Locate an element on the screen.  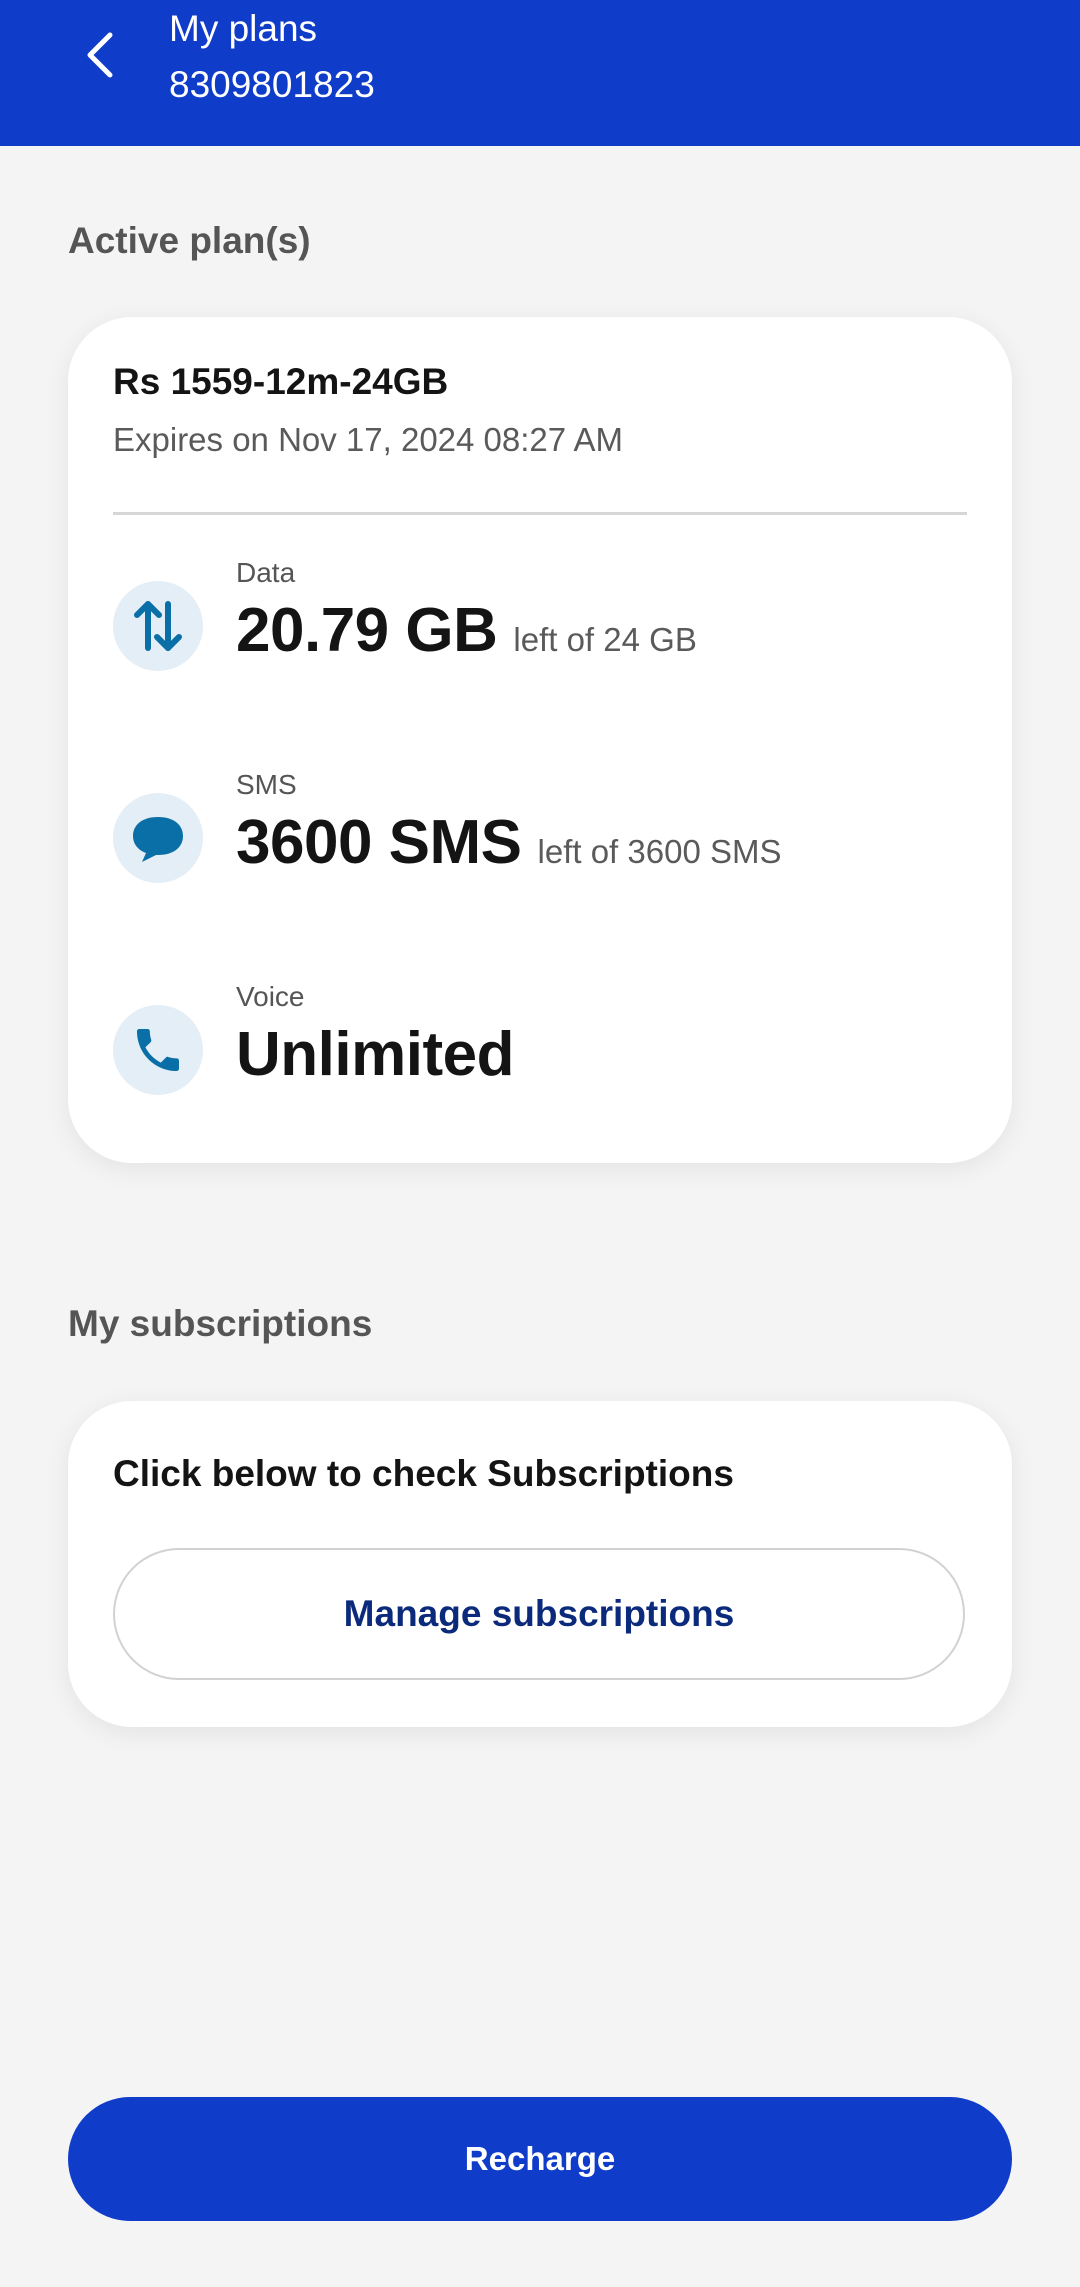
benefit-label: Voice is located at coordinates (270, 996).